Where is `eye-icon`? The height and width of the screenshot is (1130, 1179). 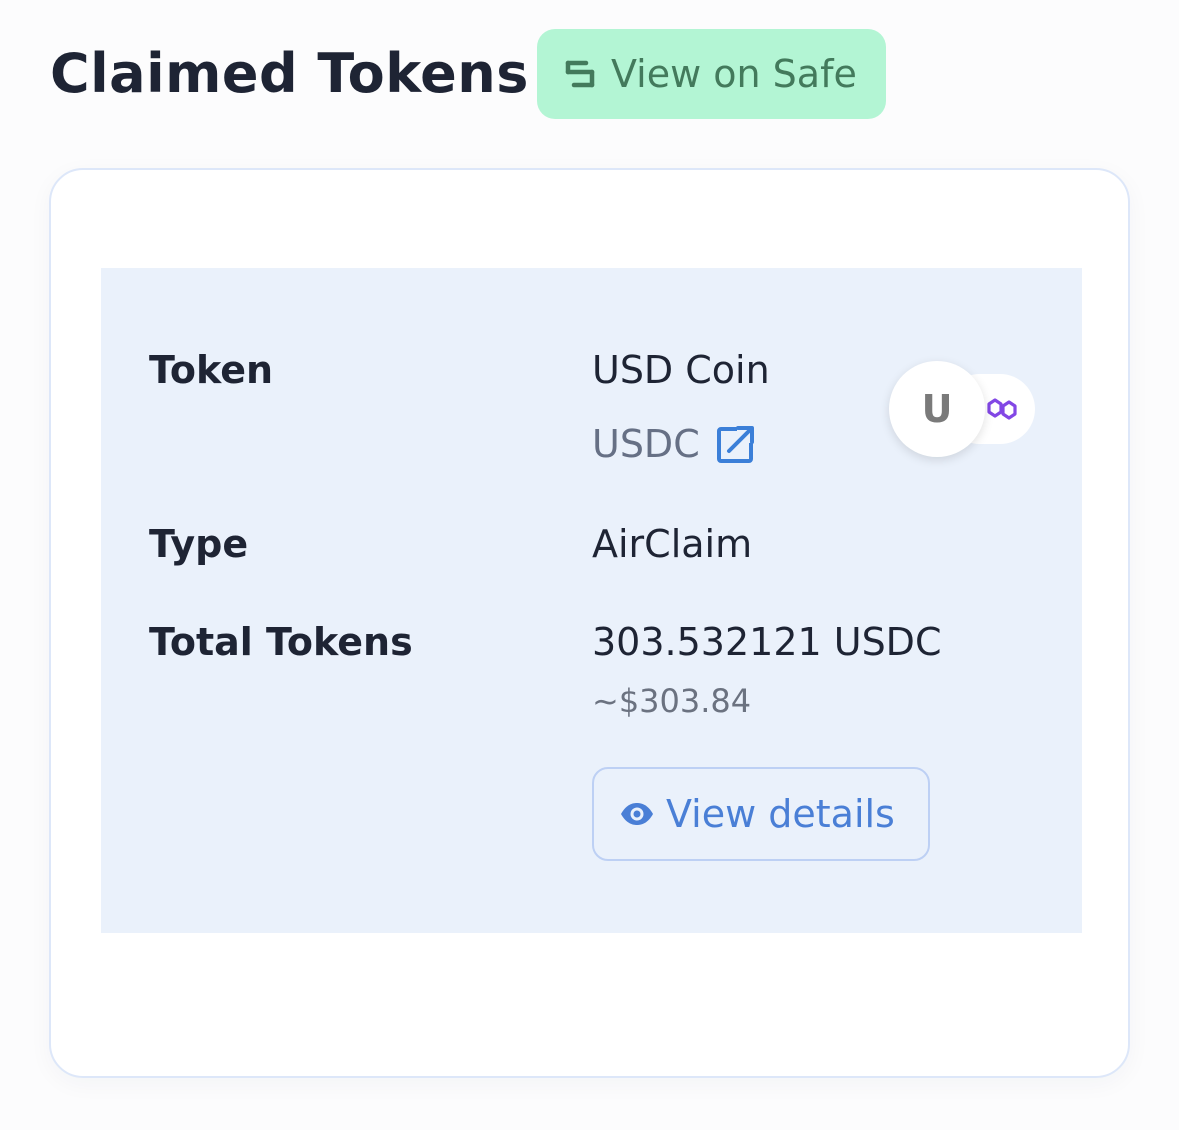 eye-icon is located at coordinates (637, 814).